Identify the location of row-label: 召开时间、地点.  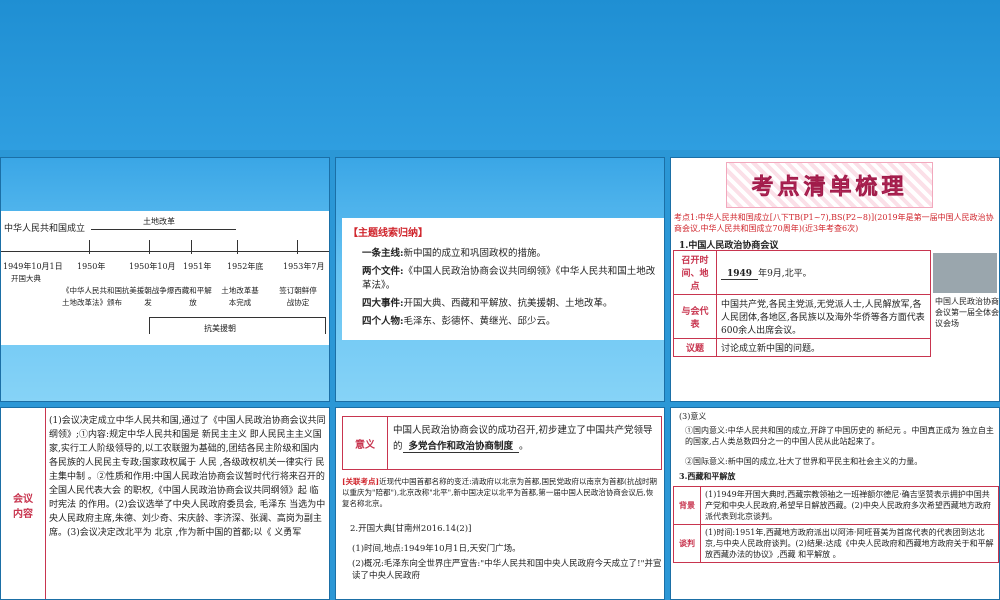
(695, 272).